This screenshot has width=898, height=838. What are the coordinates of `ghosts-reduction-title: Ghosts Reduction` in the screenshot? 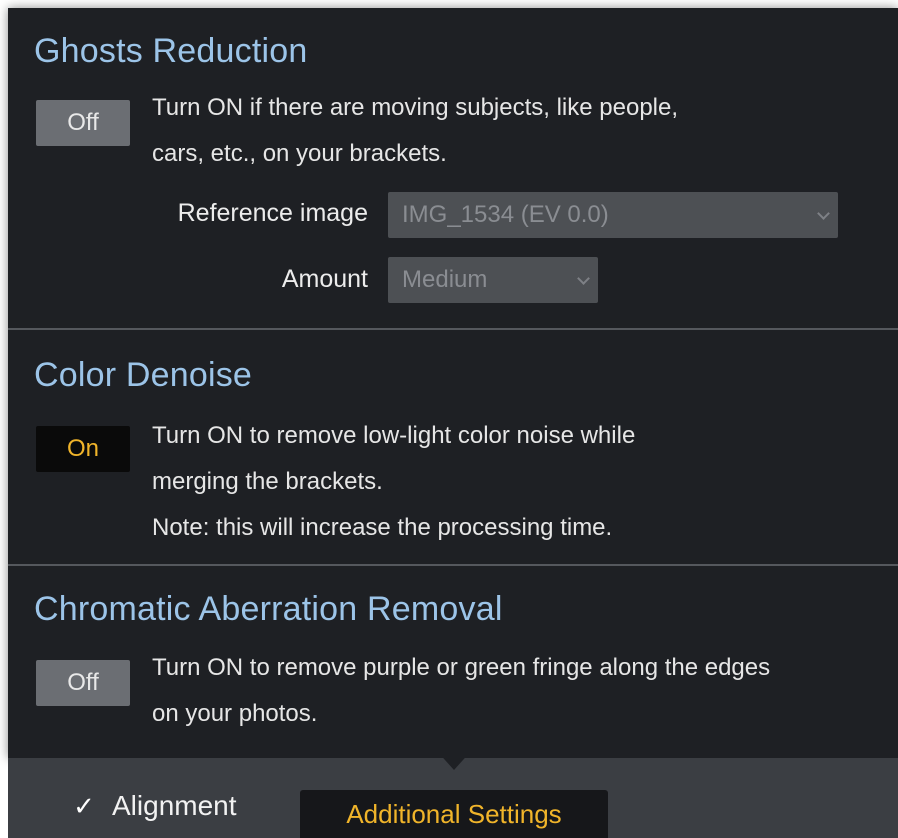 It's located at (171, 51).